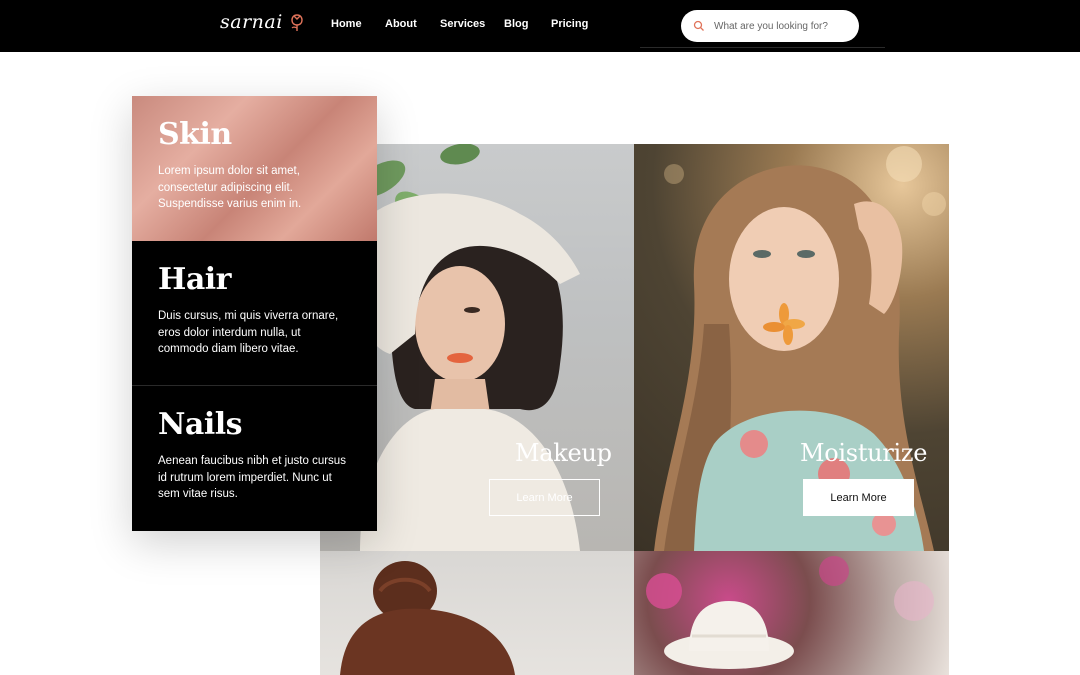 The height and width of the screenshot is (675, 1080). I want to click on hat-photo, so click(791, 613).